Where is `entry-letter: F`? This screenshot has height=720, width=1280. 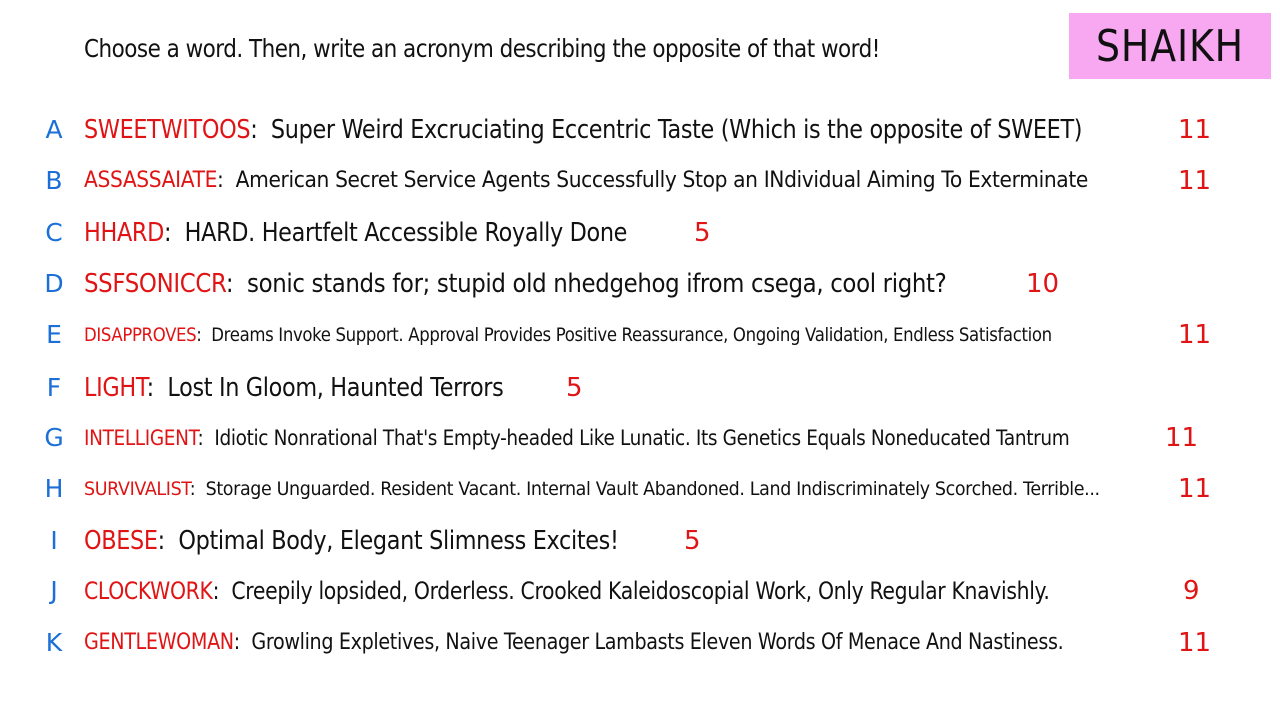
entry-letter: F is located at coordinates (54, 387).